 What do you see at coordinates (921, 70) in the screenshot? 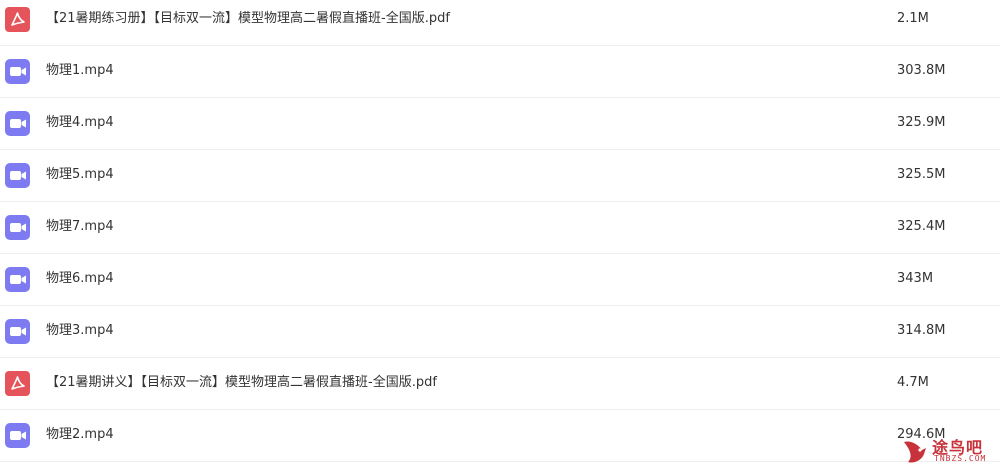
I see `file-size: 303.8M` at bounding box center [921, 70].